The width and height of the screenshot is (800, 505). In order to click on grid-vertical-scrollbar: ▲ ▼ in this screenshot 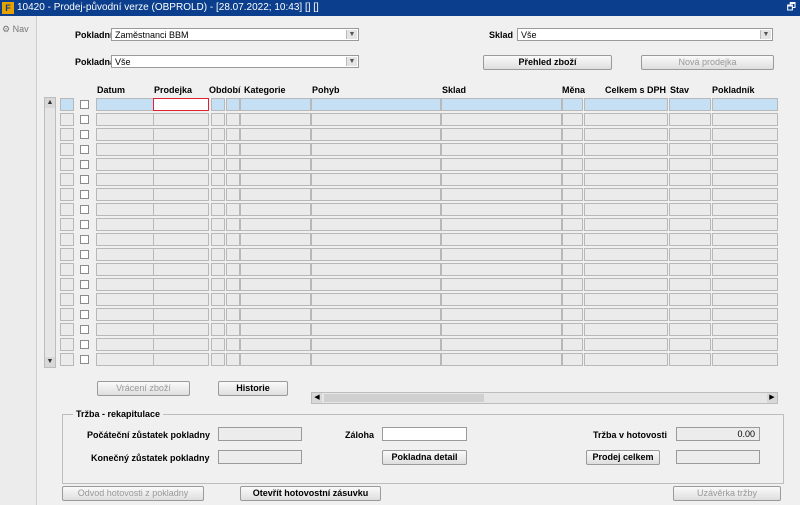, I will do `click(50, 232)`.